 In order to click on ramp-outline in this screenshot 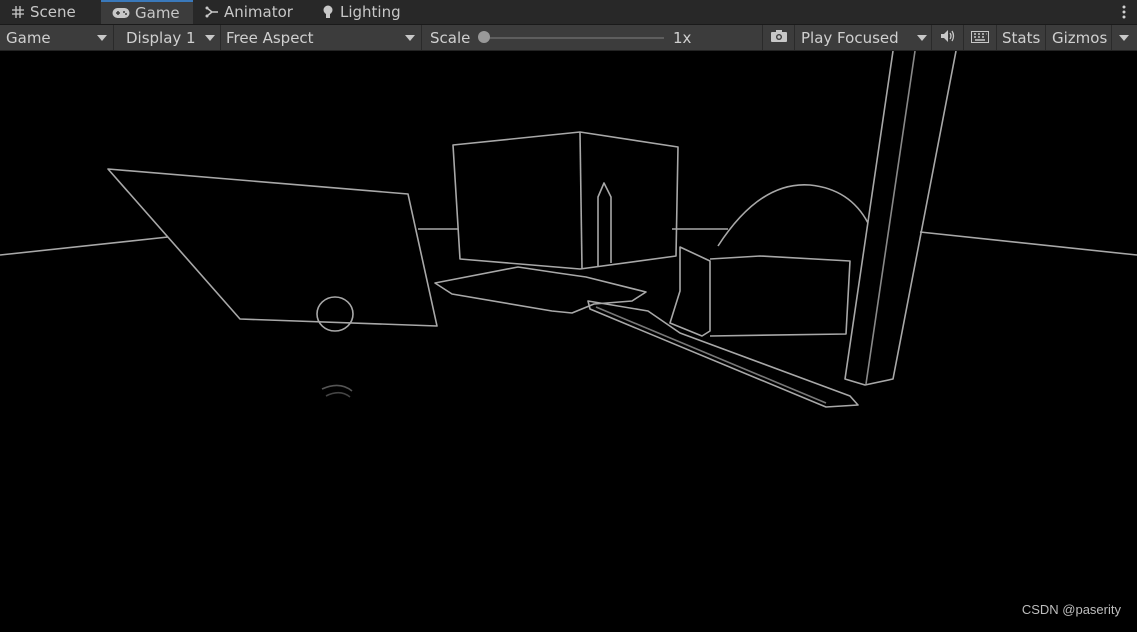, I will do `click(723, 354)`.